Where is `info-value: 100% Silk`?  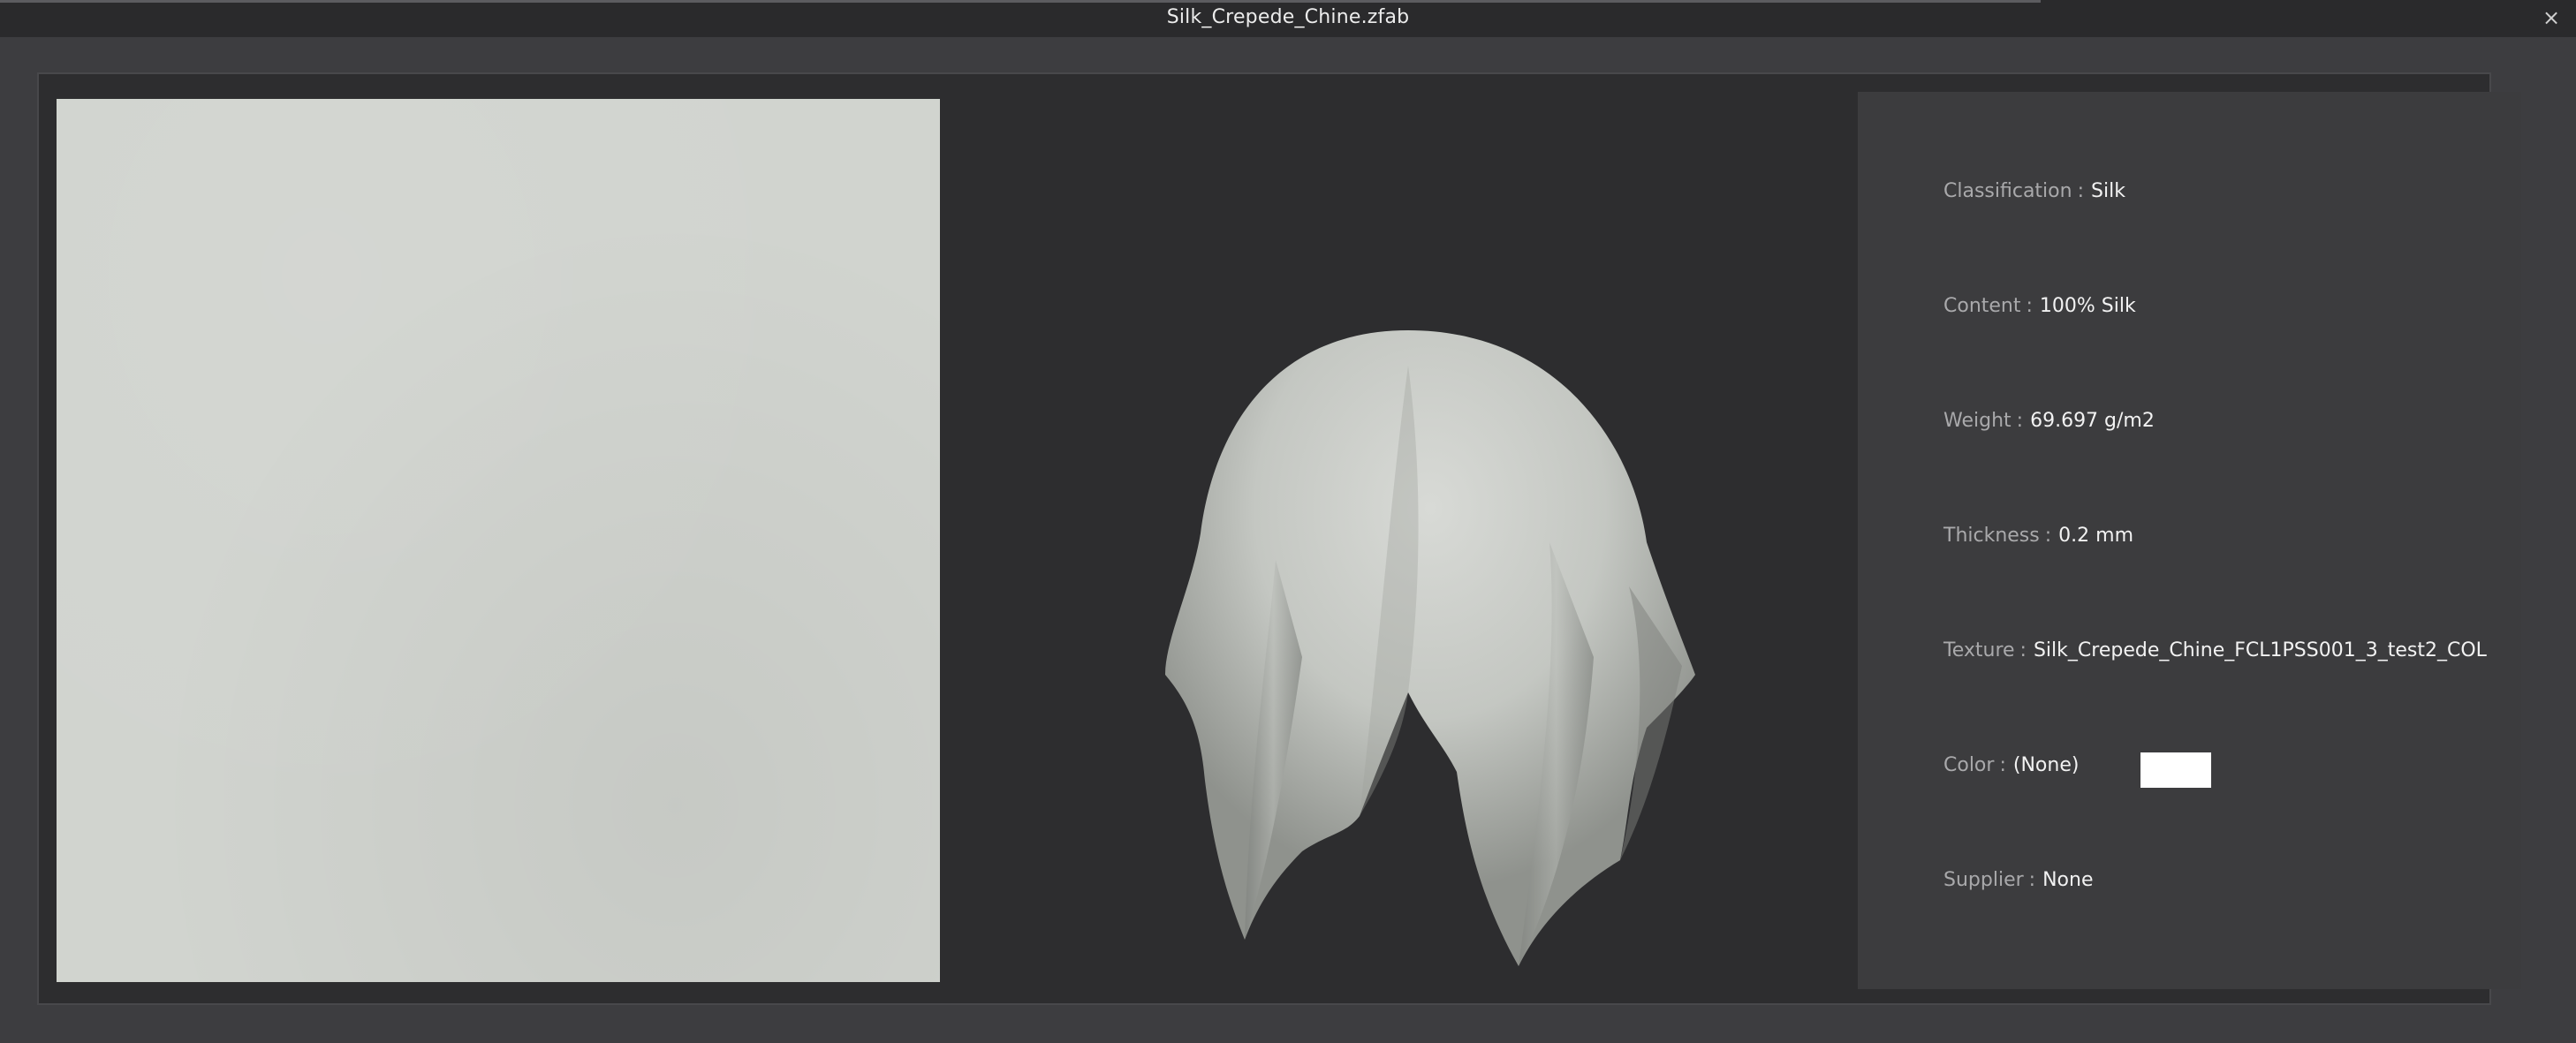 info-value: 100% Silk is located at coordinates (2088, 306).